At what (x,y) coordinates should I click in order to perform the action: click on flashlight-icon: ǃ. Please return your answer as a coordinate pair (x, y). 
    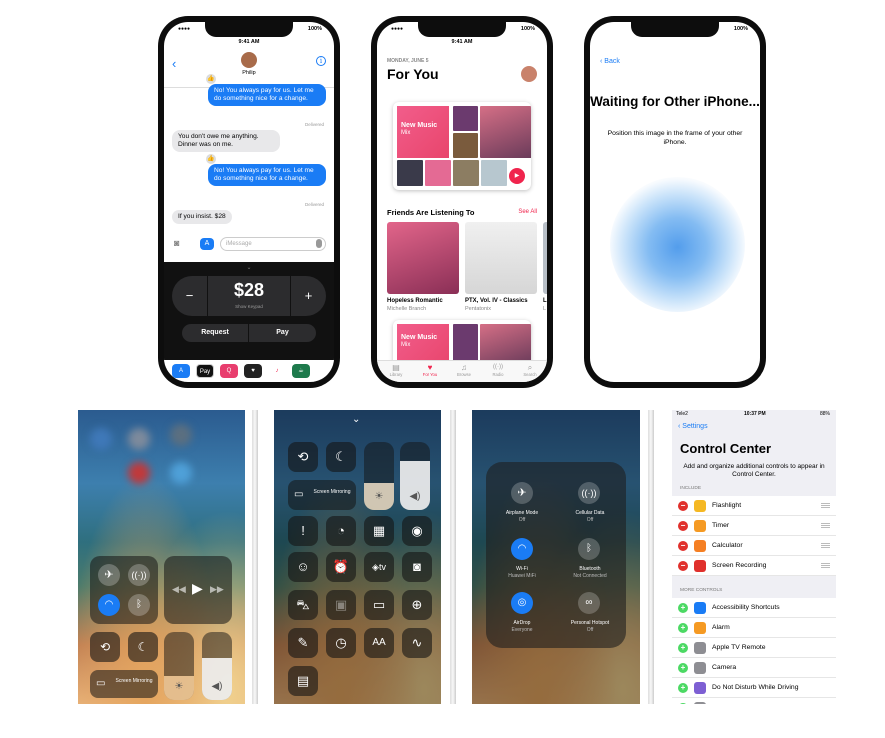
    Looking at the image, I should click on (303, 531).